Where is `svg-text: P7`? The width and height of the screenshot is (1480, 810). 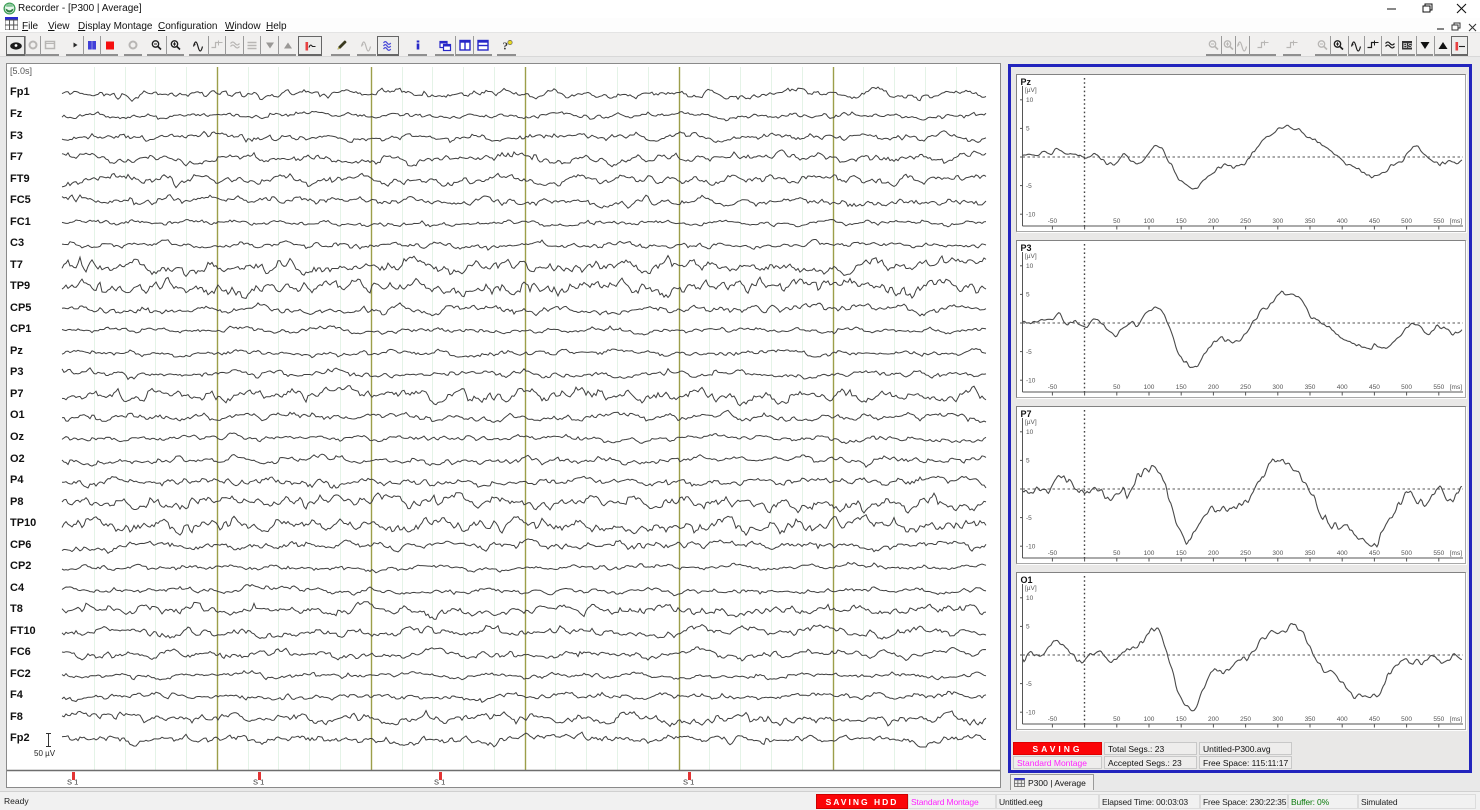 svg-text: P7 is located at coordinates (1026, 414).